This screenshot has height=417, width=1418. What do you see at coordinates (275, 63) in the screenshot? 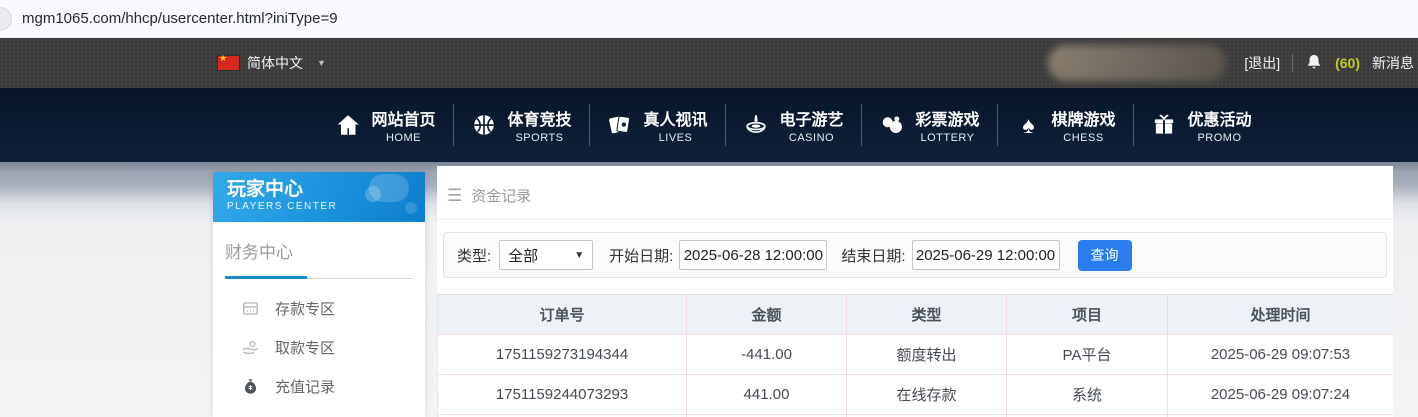
I see `language-label: 简体中文` at bounding box center [275, 63].